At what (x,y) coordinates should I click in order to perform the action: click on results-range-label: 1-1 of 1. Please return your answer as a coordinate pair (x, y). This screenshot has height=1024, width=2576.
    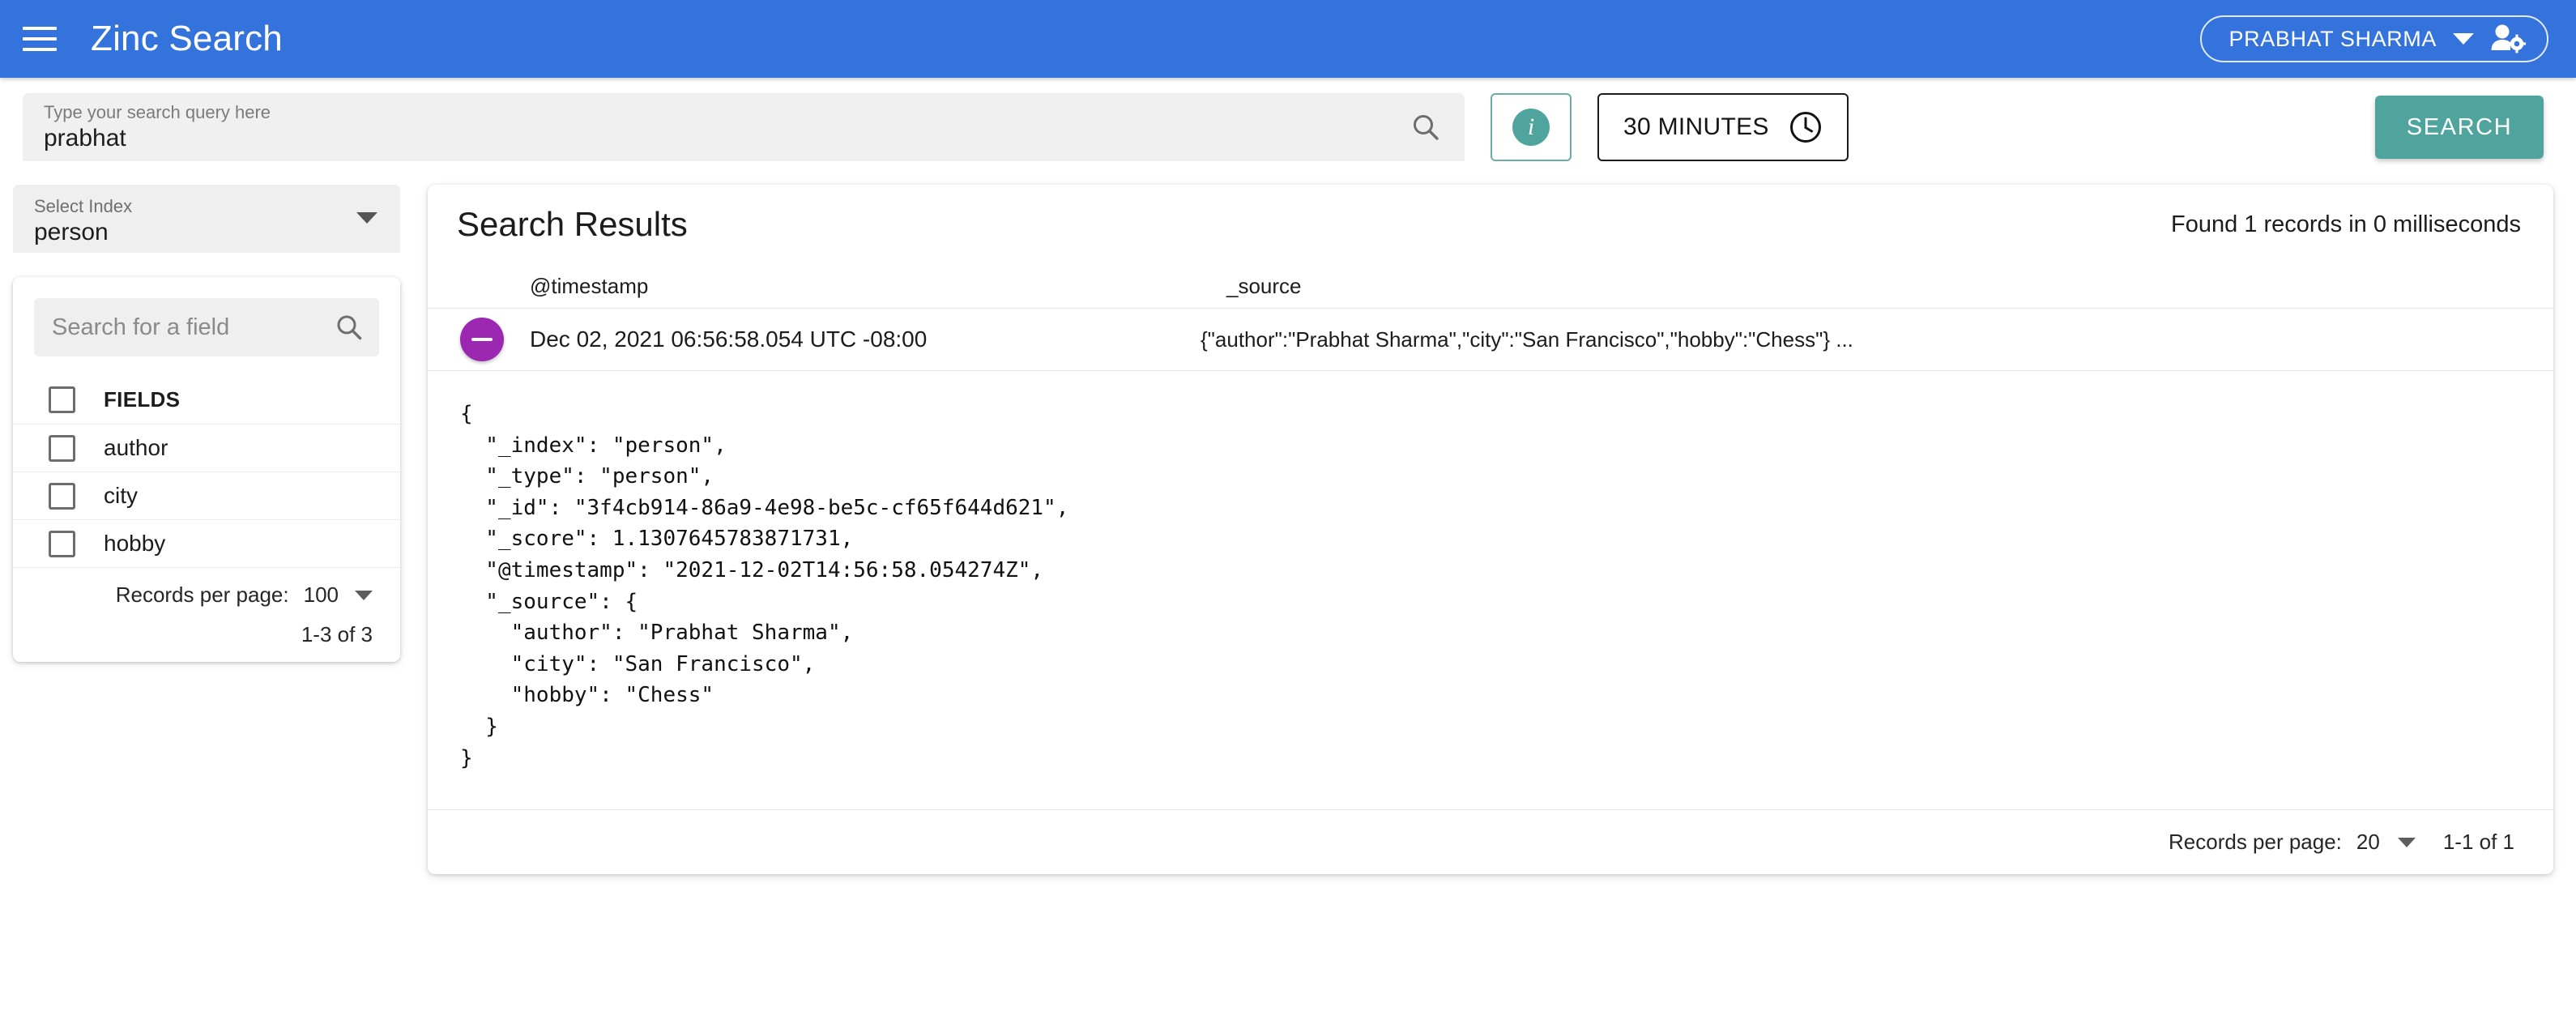
    Looking at the image, I should click on (2478, 842).